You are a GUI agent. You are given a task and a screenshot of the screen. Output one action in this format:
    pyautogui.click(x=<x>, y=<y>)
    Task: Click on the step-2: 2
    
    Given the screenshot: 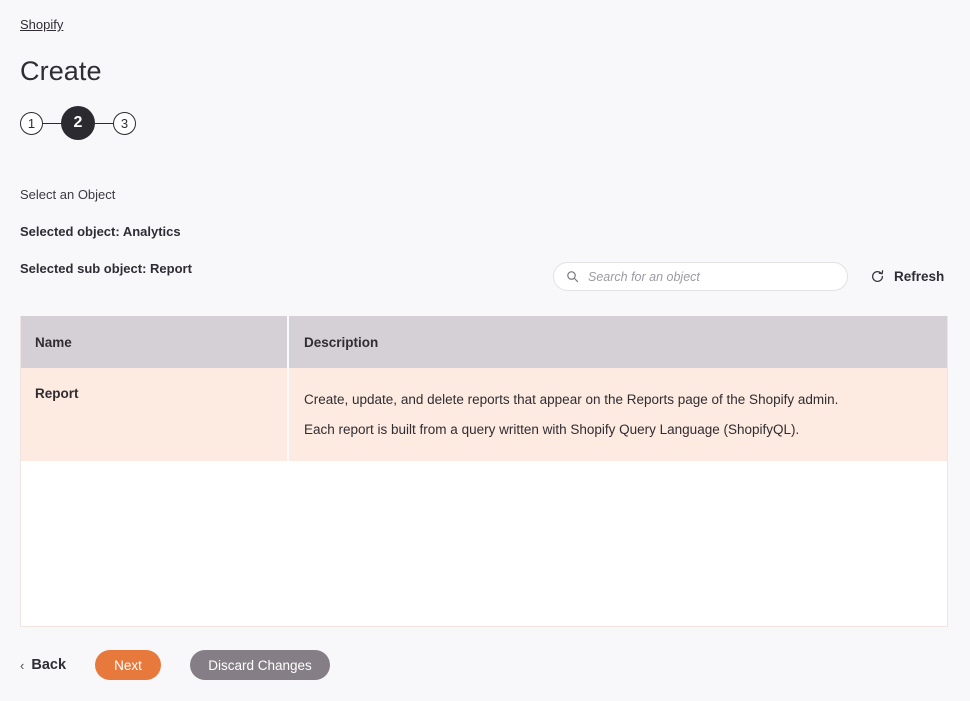 What is the action you would take?
    pyautogui.click(x=78, y=123)
    